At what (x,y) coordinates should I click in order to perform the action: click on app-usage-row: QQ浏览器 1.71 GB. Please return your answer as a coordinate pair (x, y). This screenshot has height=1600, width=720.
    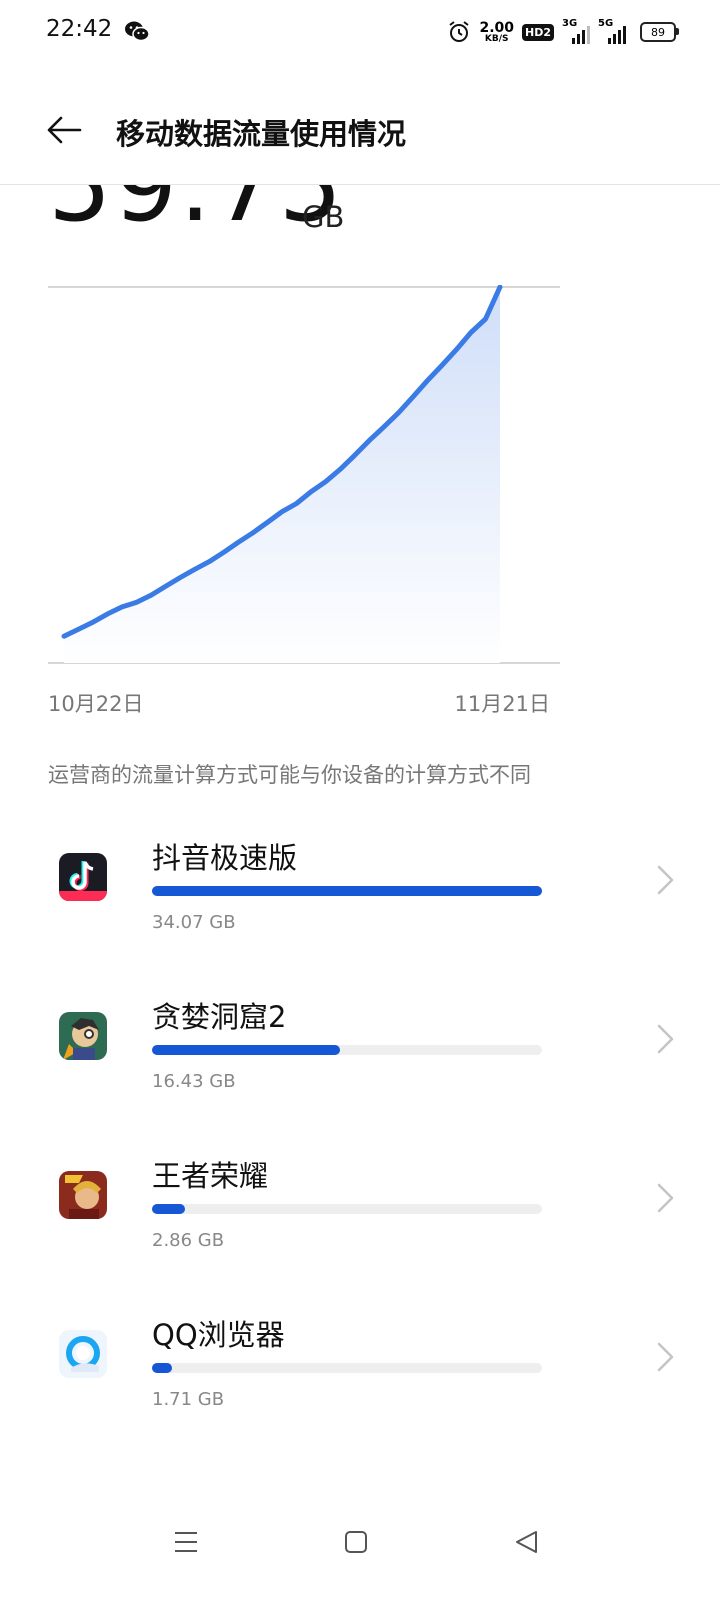
    Looking at the image, I should click on (360, 1367).